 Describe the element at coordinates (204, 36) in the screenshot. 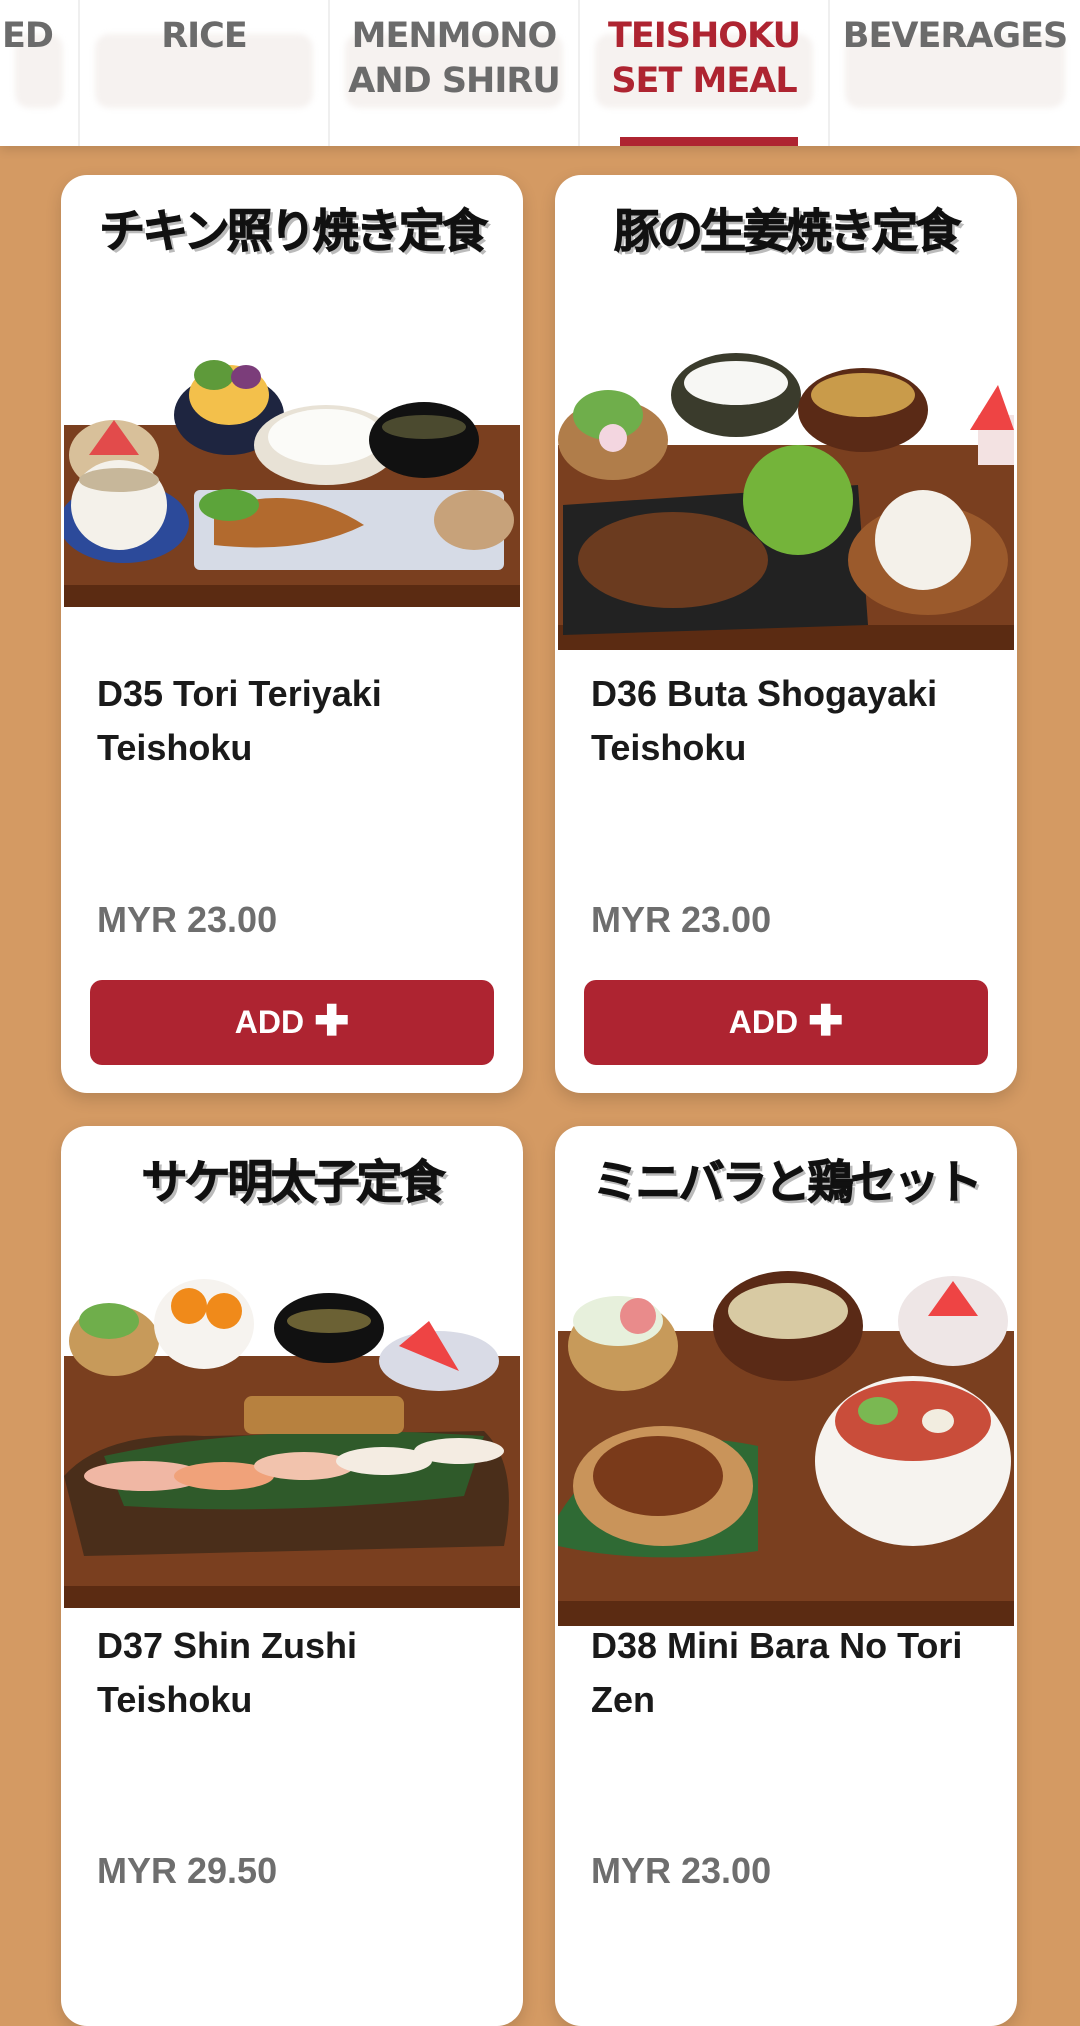

I see `tab-label: RICE` at that location.